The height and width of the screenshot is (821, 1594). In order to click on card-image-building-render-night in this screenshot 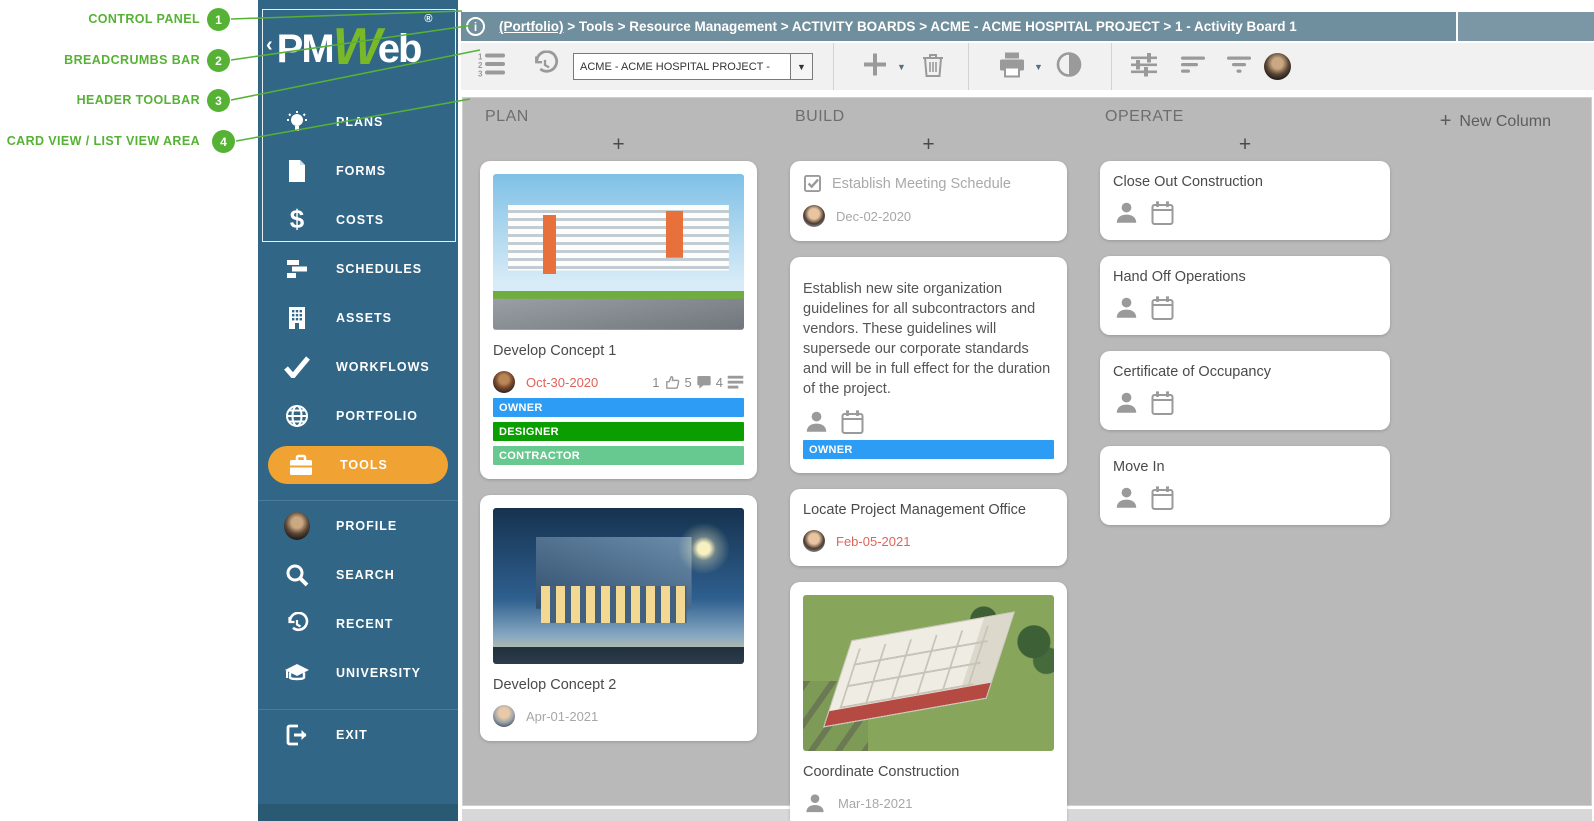, I will do `click(618, 586)`.